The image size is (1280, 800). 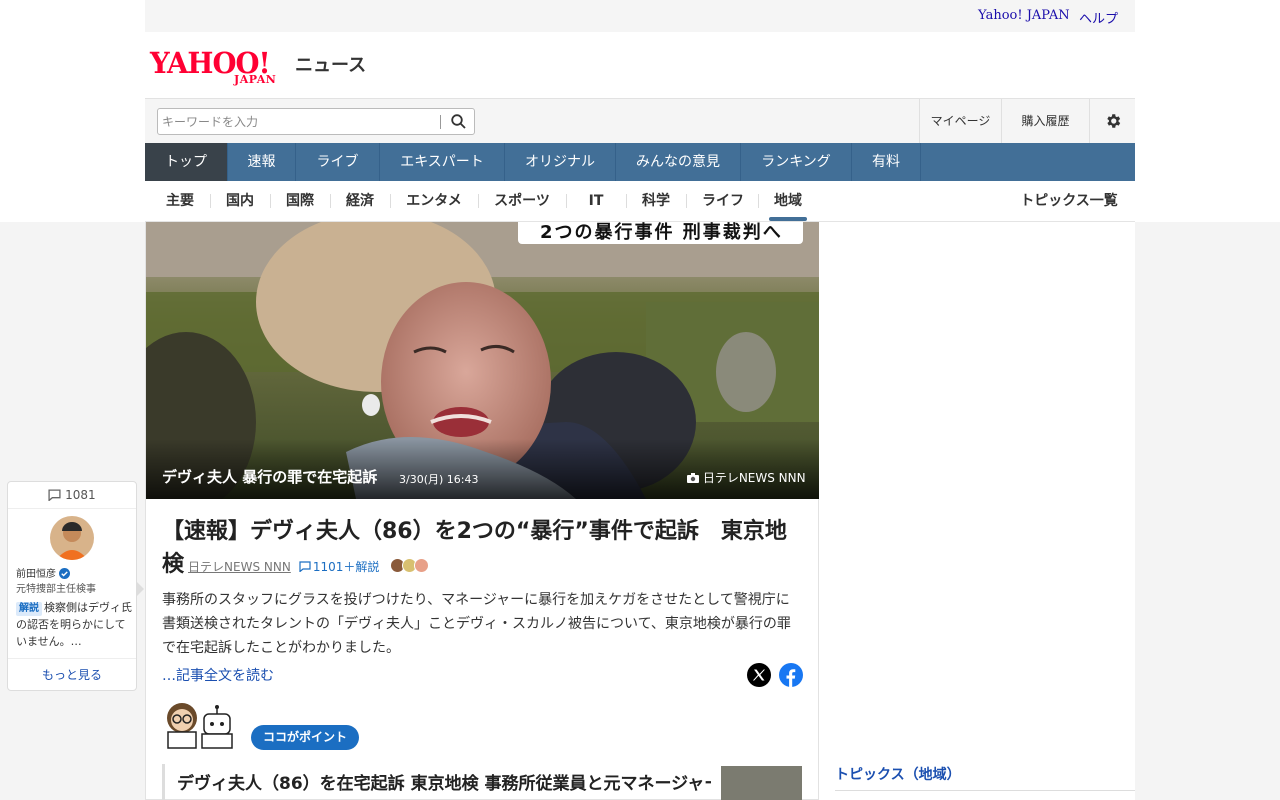 I want to click on subnav-sports: スポーツ, so click(x=522, y=201).